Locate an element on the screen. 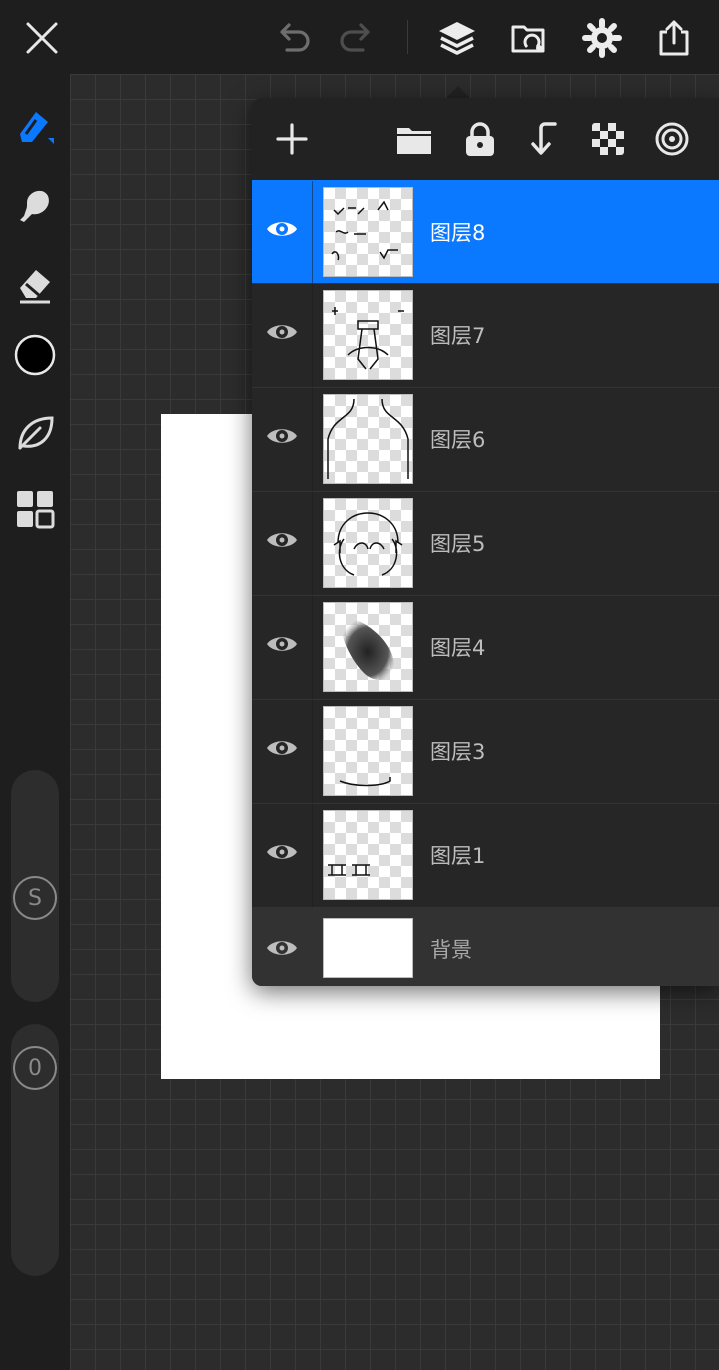  top-toolbar is located at coordinates (359, 37).